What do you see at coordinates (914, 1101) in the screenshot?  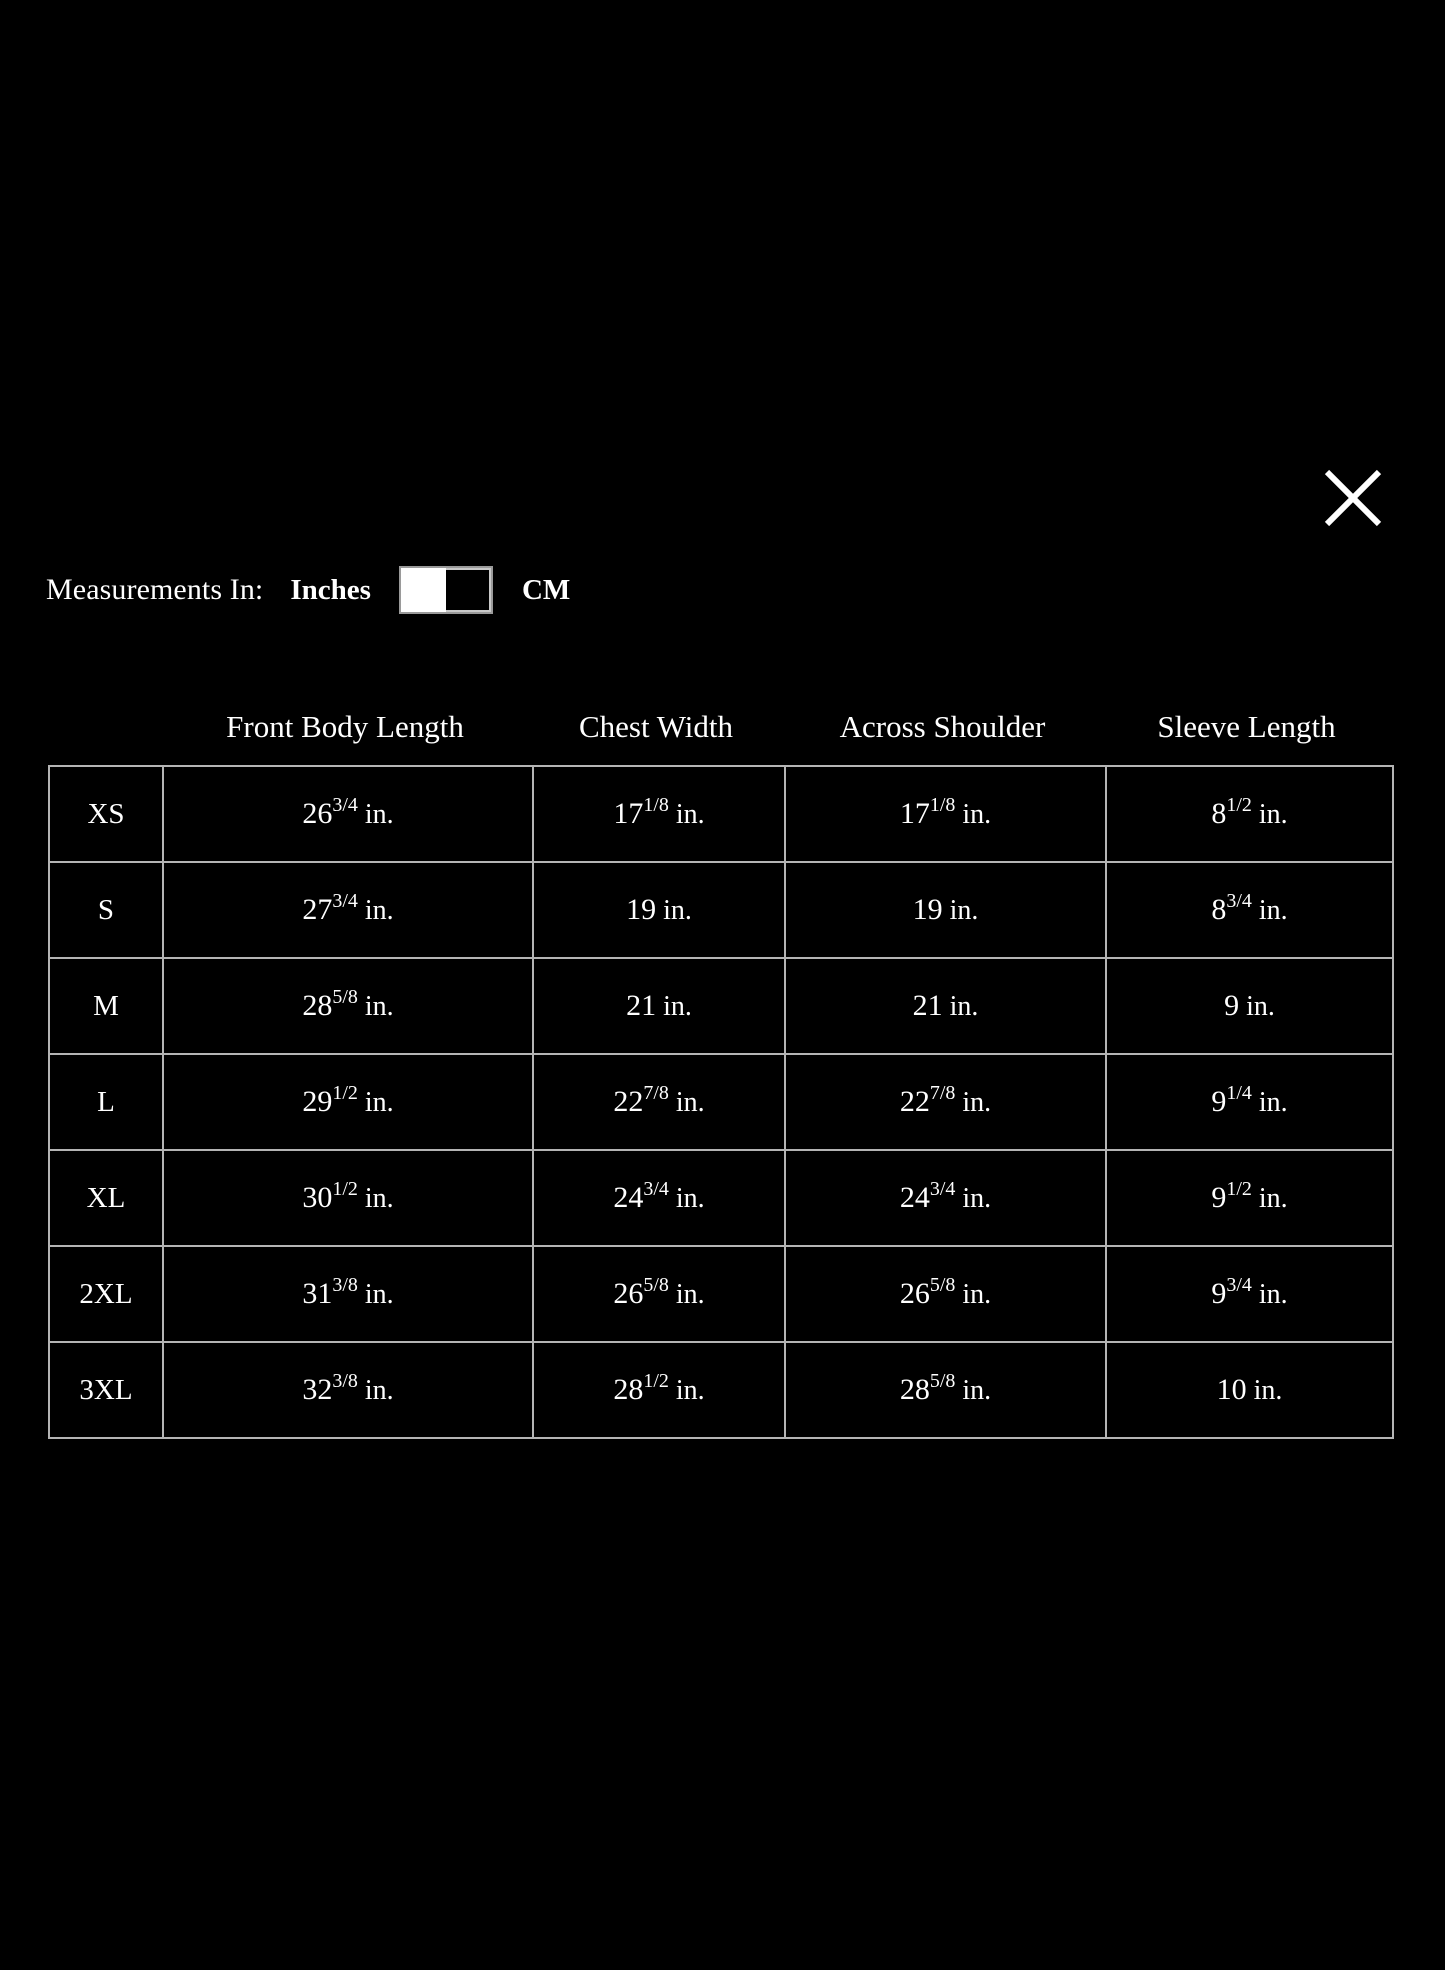 I see `measurement-whole: 22` at bounding box center [914, 1101].